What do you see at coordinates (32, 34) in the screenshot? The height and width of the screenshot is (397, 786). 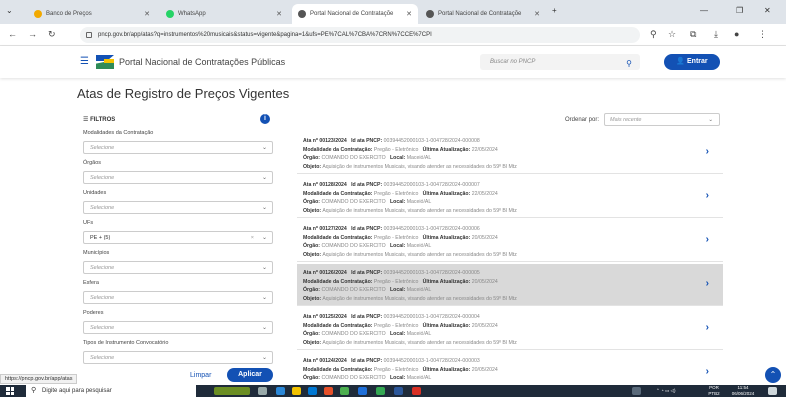 I see `forward-icon: →` at bounding box center [32, 34].